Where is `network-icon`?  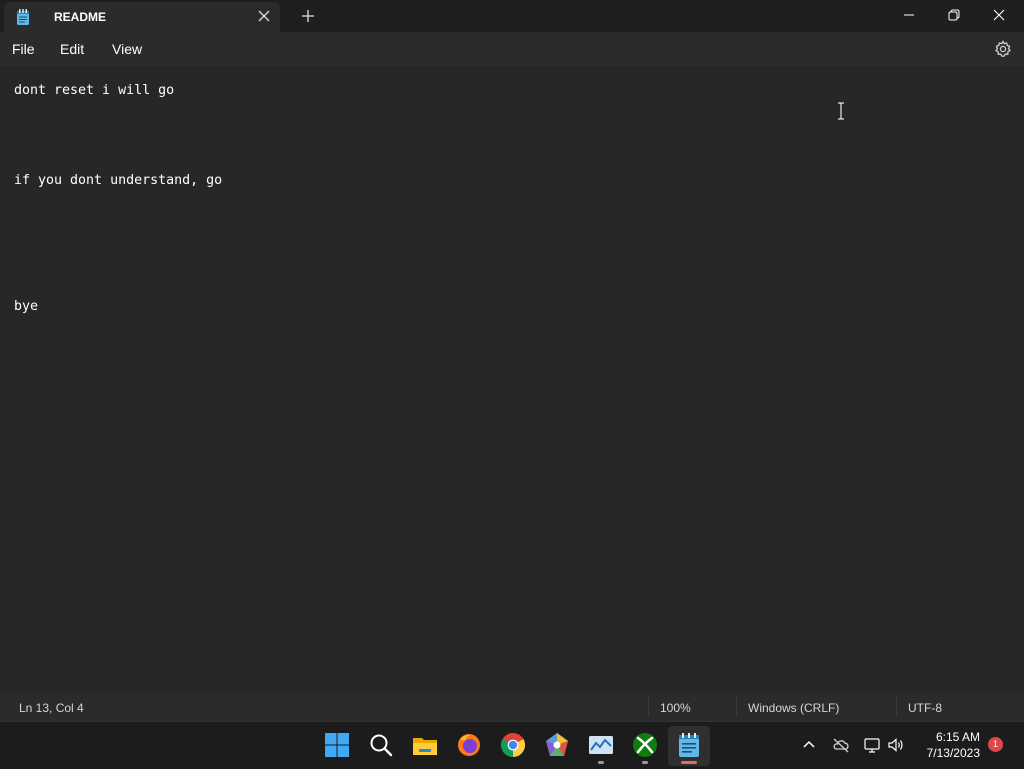 network-icon is located at coordinates (872, 745).